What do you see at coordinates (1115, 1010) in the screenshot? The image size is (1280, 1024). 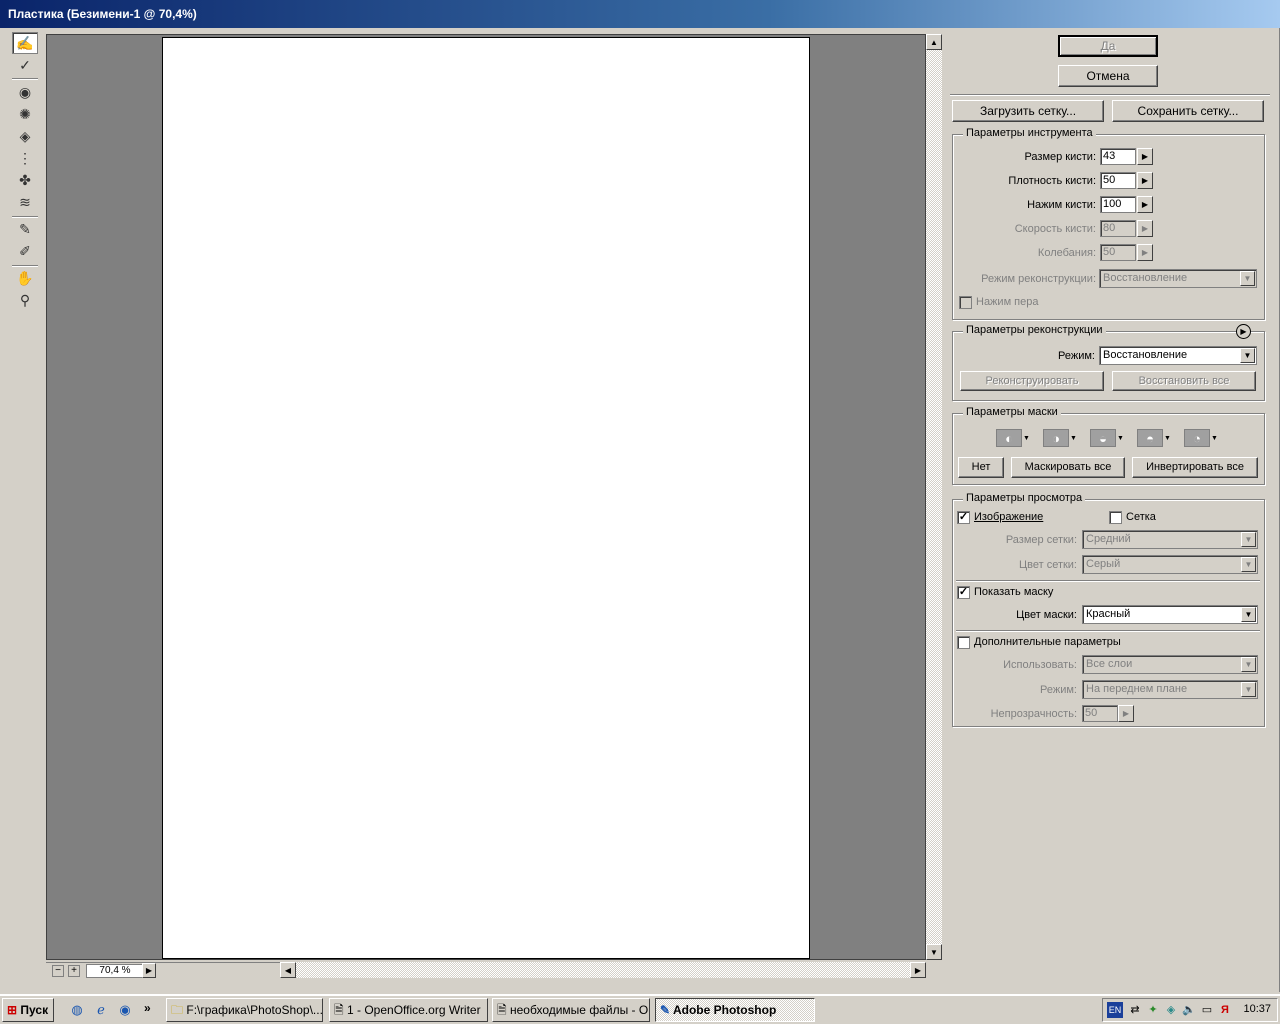 I see `language-indicator: EN` at bounding box center [1115, 1010].